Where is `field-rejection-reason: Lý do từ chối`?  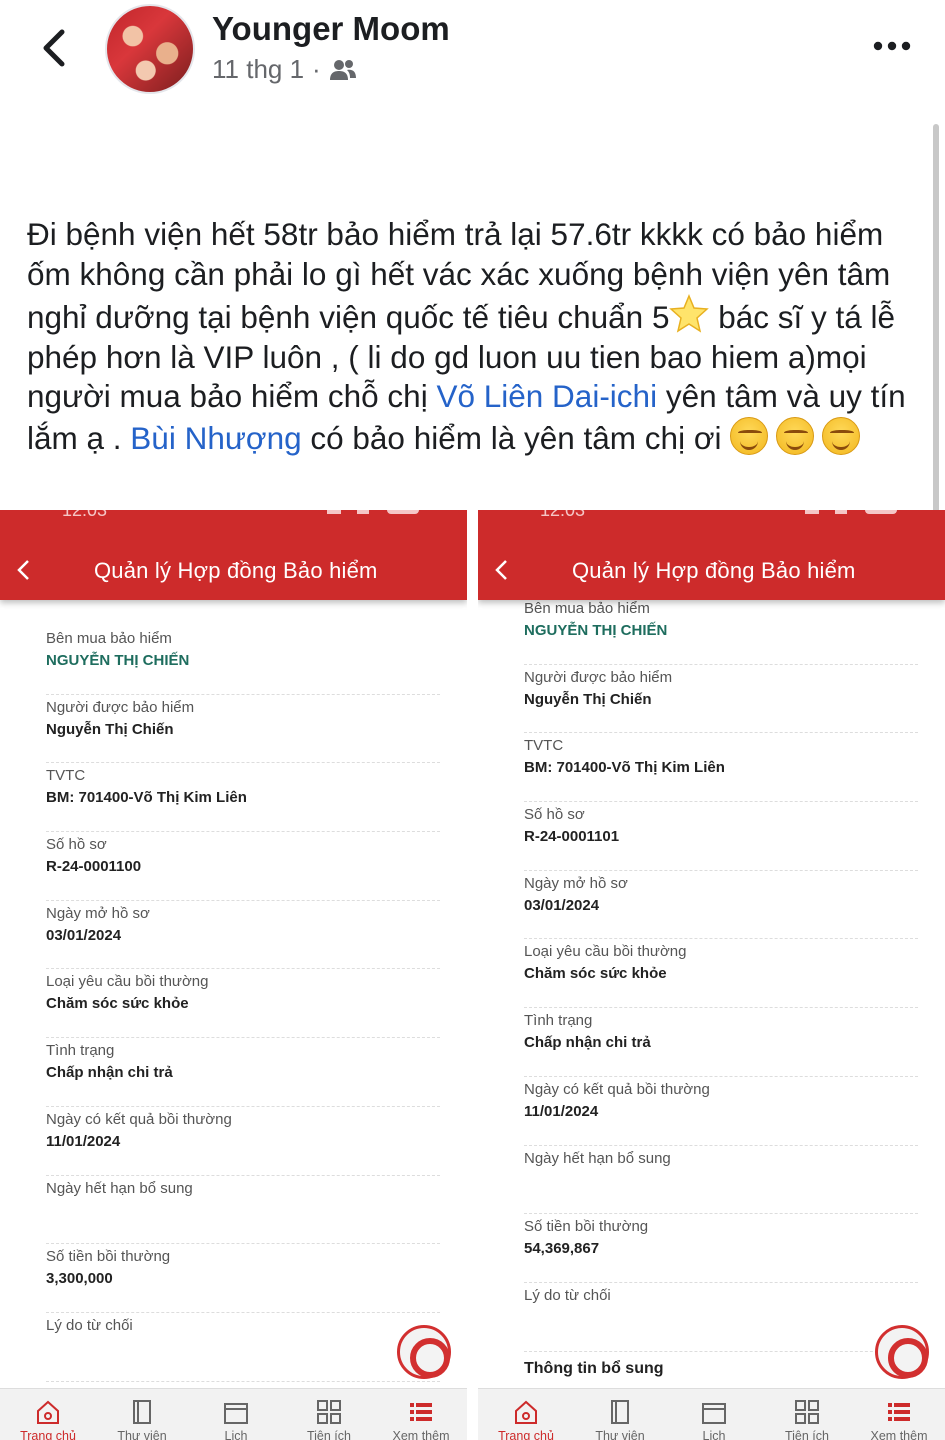
field-rejection-reason: Lý do từ chối is located at coordinates (243, 1347).